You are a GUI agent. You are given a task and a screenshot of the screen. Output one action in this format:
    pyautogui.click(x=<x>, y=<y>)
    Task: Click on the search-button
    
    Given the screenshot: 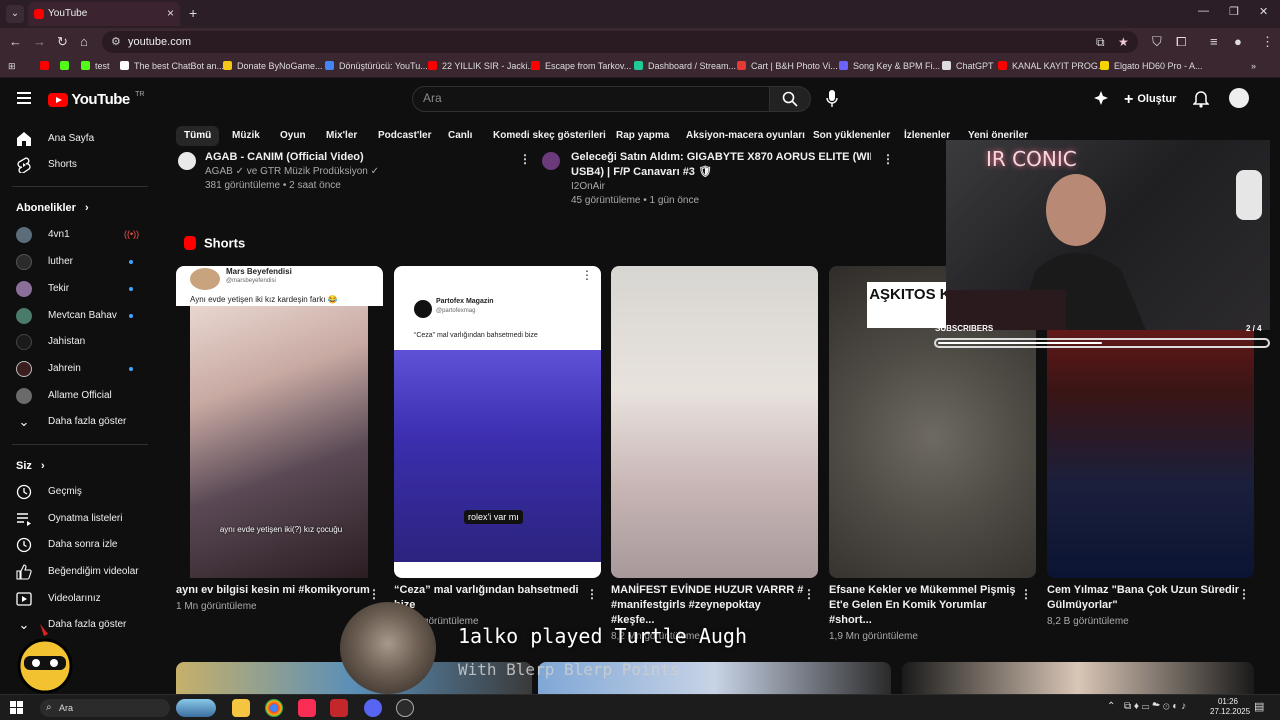 What is the action you would take?
    pyautogui.click(x=790, y=99)
    